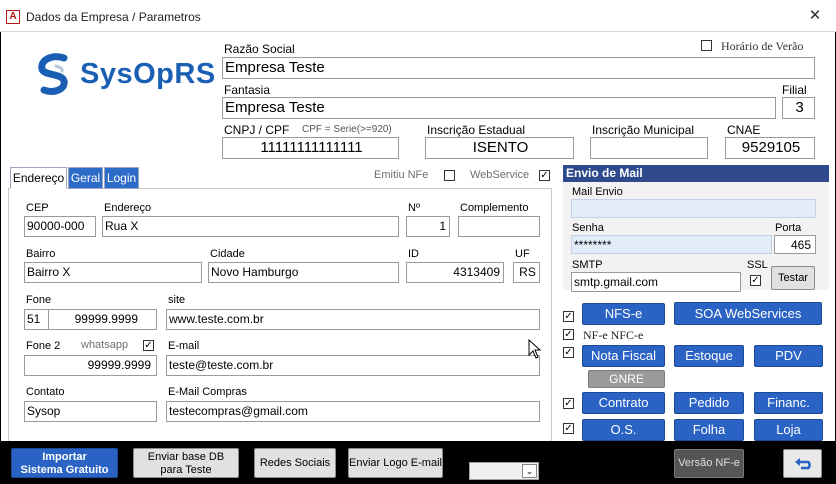 This screenshot has height=484, width=836. Describe the element at coordinates (518, 68) in the screenshot. I see `razao-social-input: Empresa Teste` at that location.